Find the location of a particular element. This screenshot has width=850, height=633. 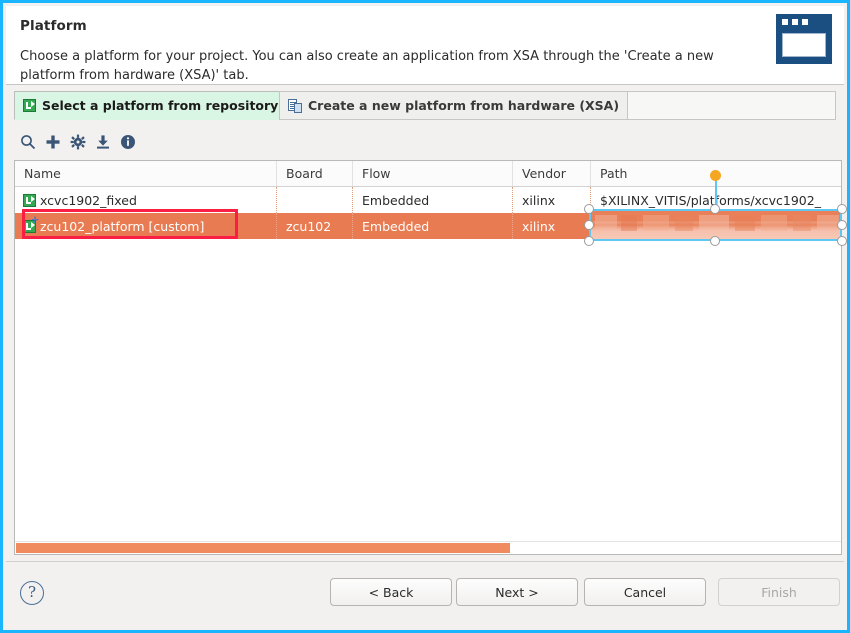

horizontal-scrollbar-thumb is located at coordinates (263, 548).